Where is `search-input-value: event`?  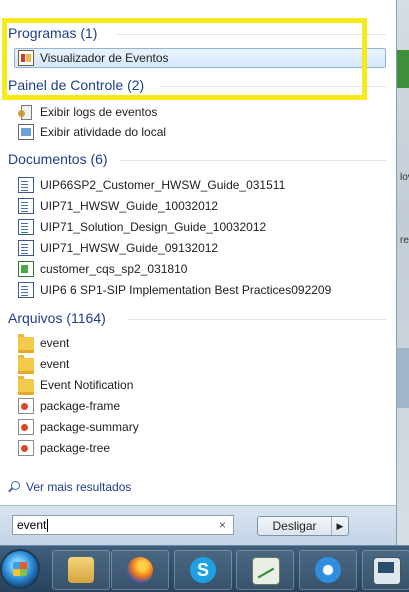 search-input-value: event is located at coordinates (32, 525).